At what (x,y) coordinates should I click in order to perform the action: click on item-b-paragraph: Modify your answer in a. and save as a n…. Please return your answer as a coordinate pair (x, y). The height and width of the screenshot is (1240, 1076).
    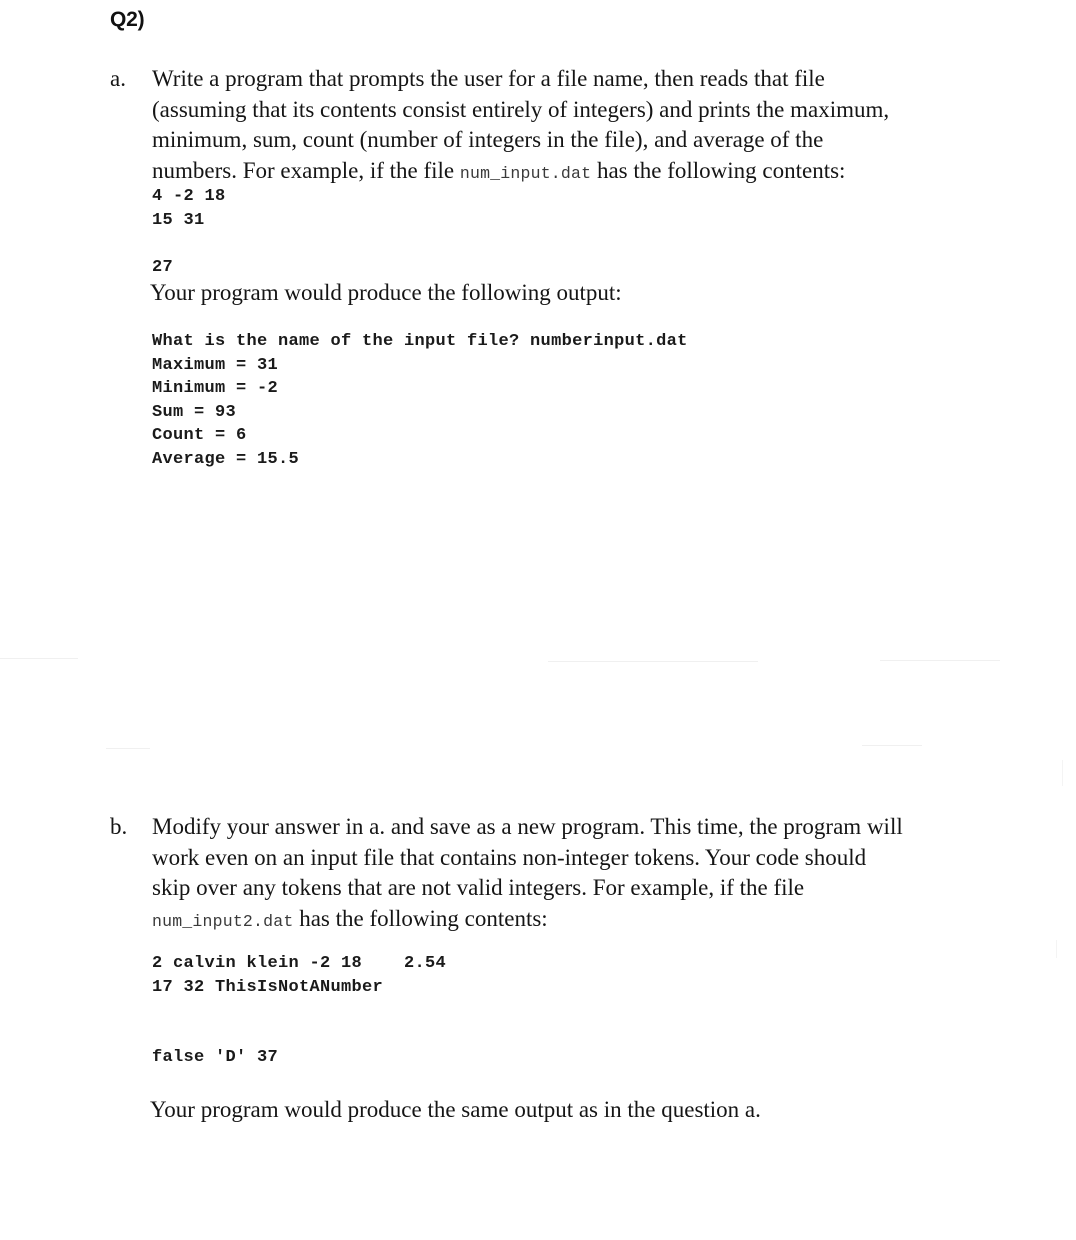
    Looking at the image, I should click on (572, 874).